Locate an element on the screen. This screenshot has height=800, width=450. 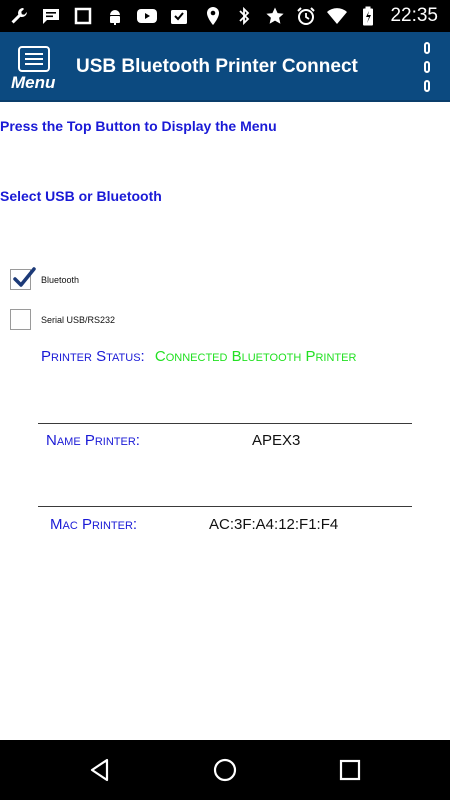
app-title: USB Bluetooth Printer Connect is located at coordinates (217, 66).